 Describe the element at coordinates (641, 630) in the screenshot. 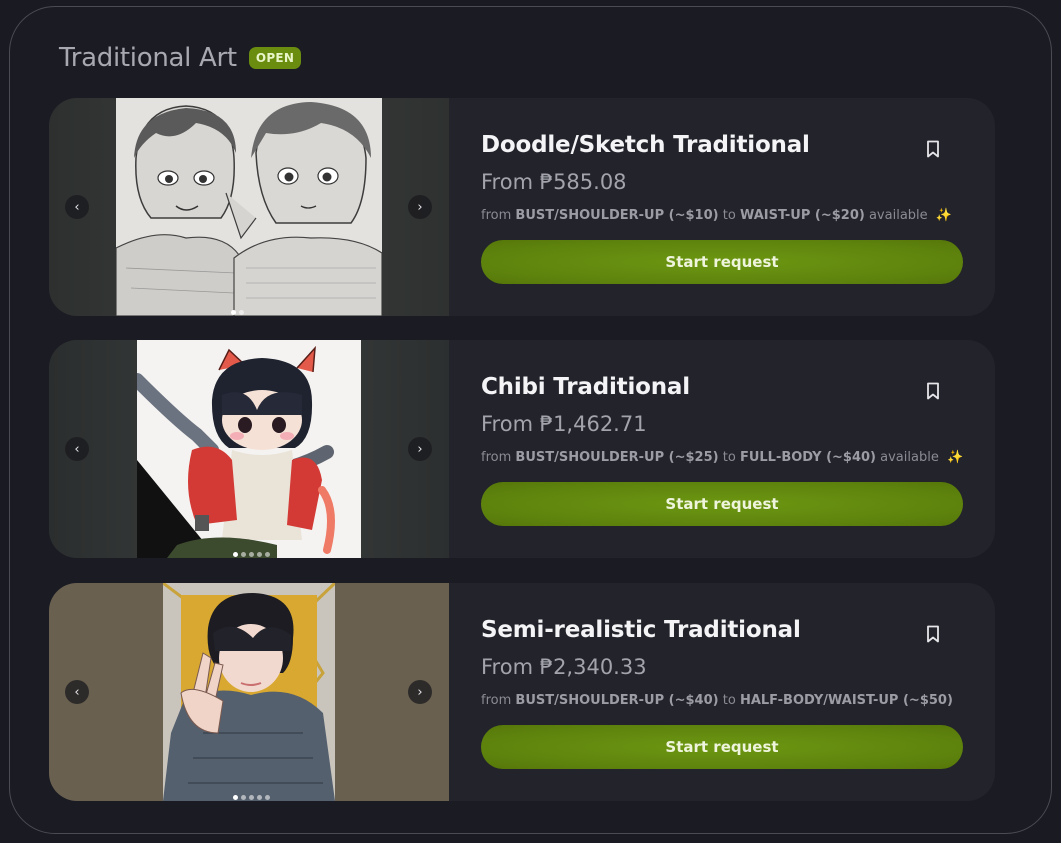

I see `card-title: Semi-realistic Traditional` at that location.